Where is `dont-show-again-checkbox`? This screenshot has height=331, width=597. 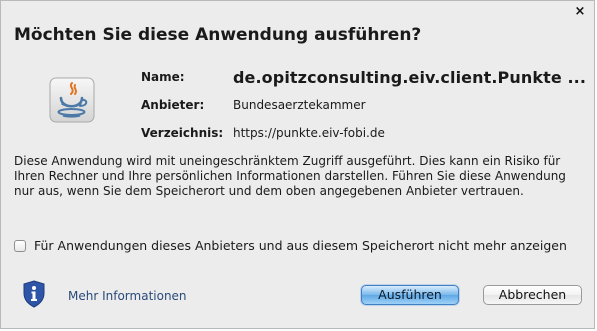
dont-show-again-checkbox is located at coordinates (20, 245).